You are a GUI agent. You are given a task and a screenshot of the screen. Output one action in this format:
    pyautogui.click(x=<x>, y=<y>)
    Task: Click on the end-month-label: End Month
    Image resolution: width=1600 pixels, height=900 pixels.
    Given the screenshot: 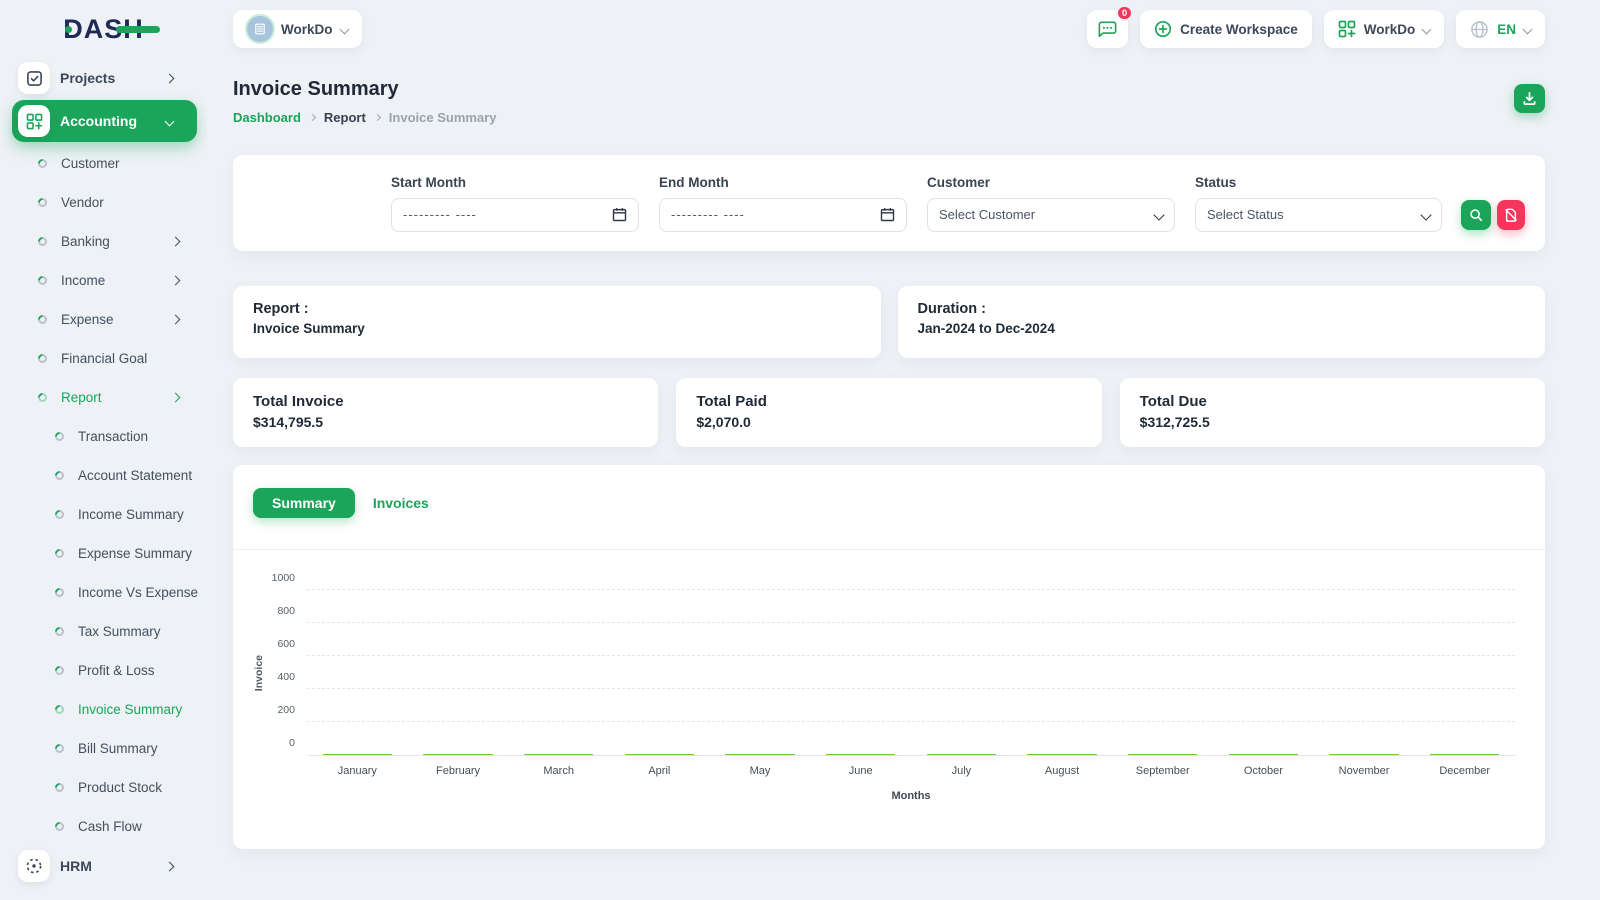 What is the action you would take?
    pyautogui.click(x=694, y=182)
    